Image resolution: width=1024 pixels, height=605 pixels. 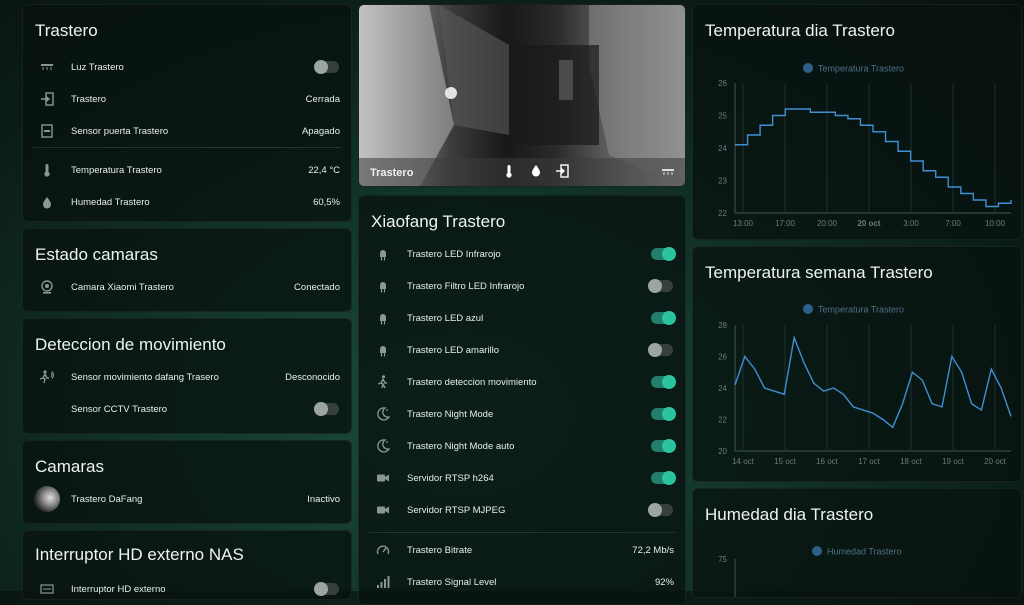 What do you see at coordinates (107, 499) in the screenshot?
I see `row-label: Trastero DaFang` at bounding box center [107, 499].